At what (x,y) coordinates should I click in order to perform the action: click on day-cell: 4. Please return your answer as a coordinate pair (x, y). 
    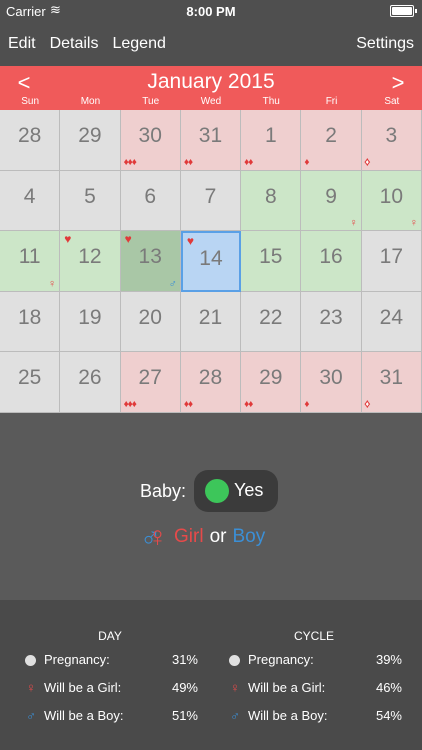
    Looking at the image, I should click on (30, 201).